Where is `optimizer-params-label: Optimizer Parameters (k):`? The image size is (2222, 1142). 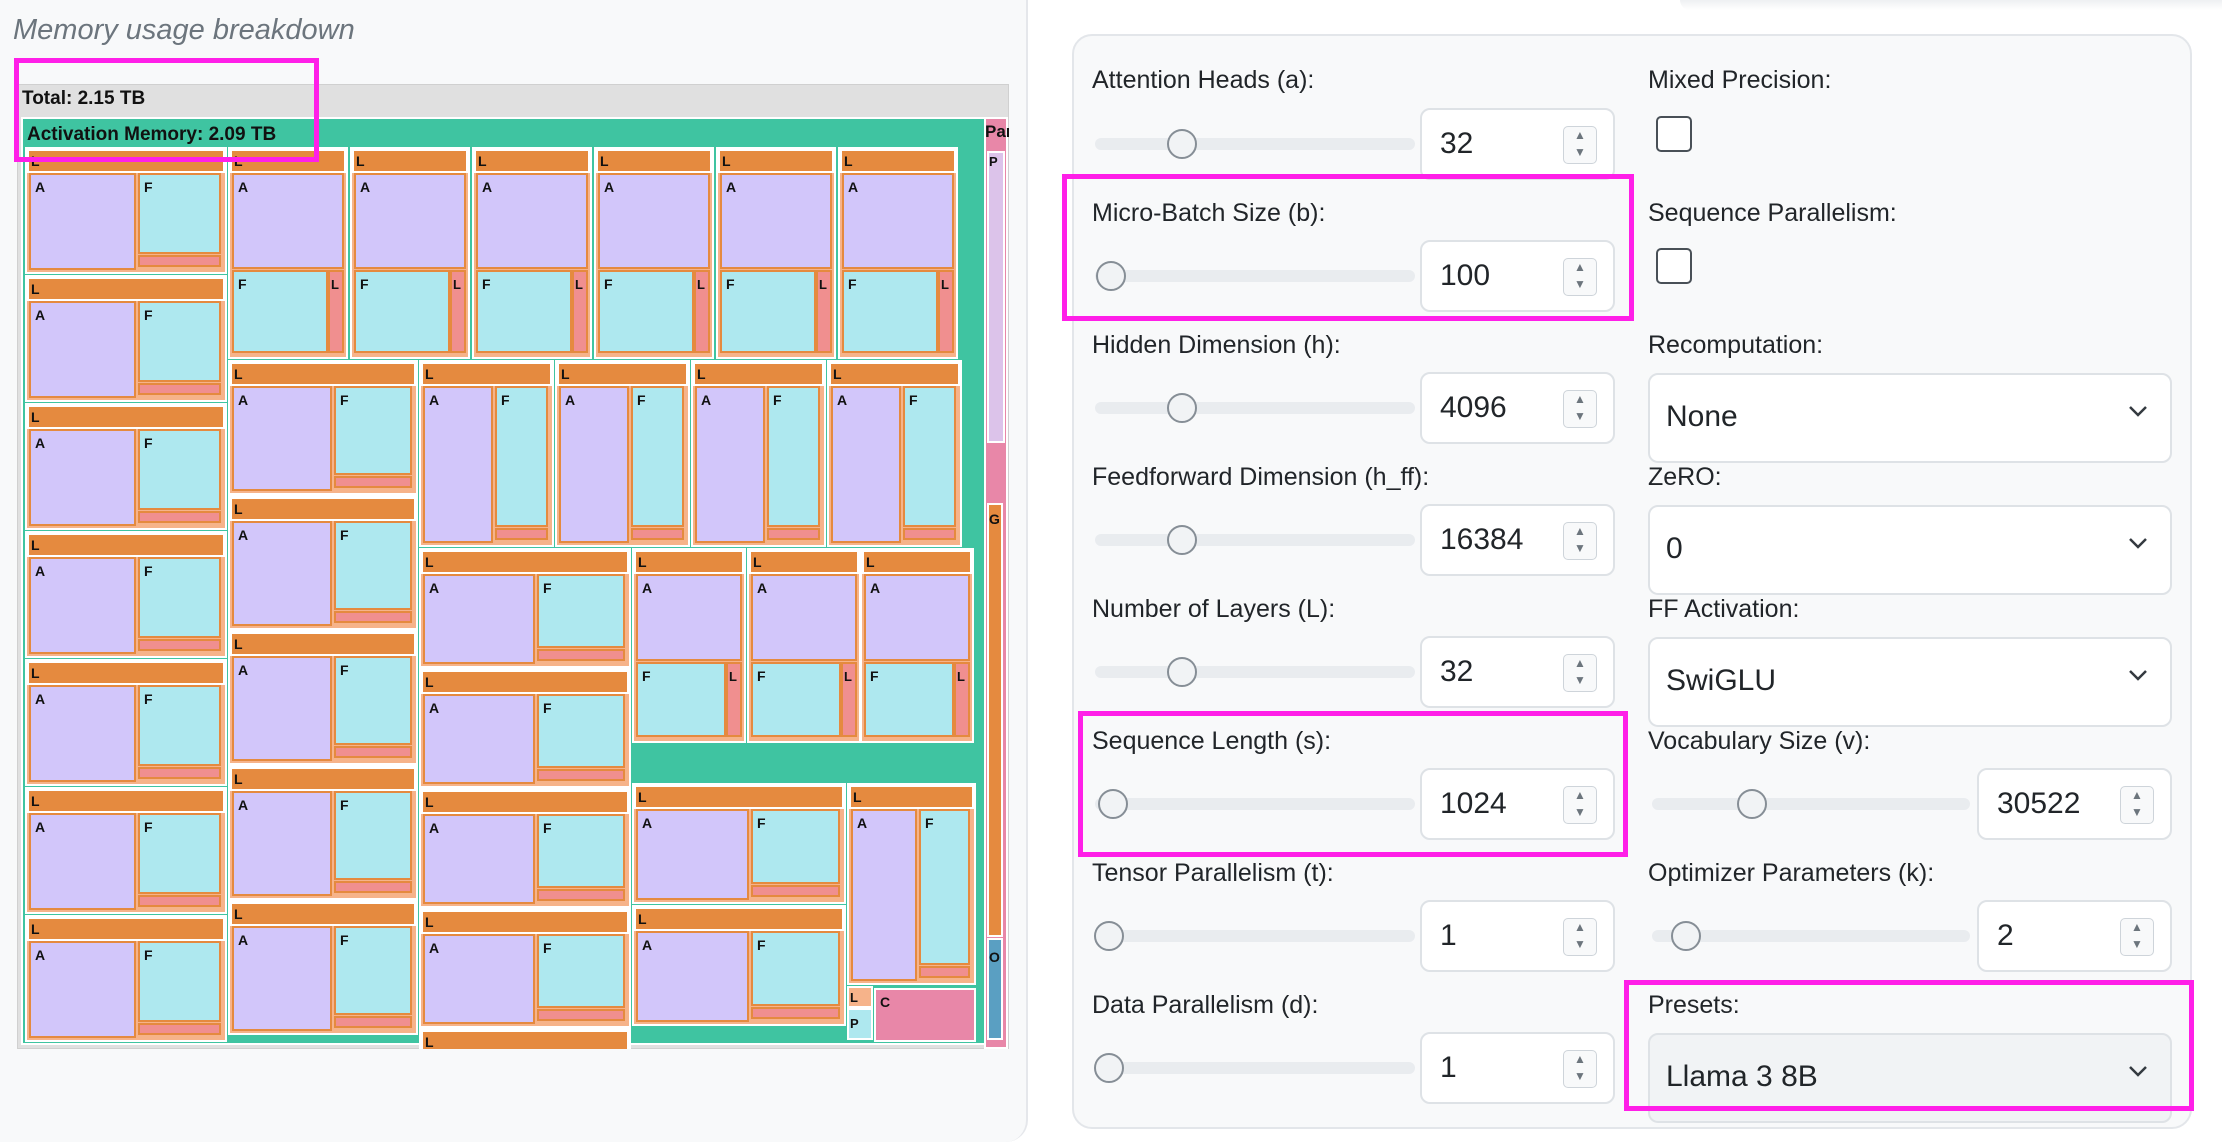 optimizer-params-label: Optimizer Parameters (k): is located at coordinates (1791, 873).